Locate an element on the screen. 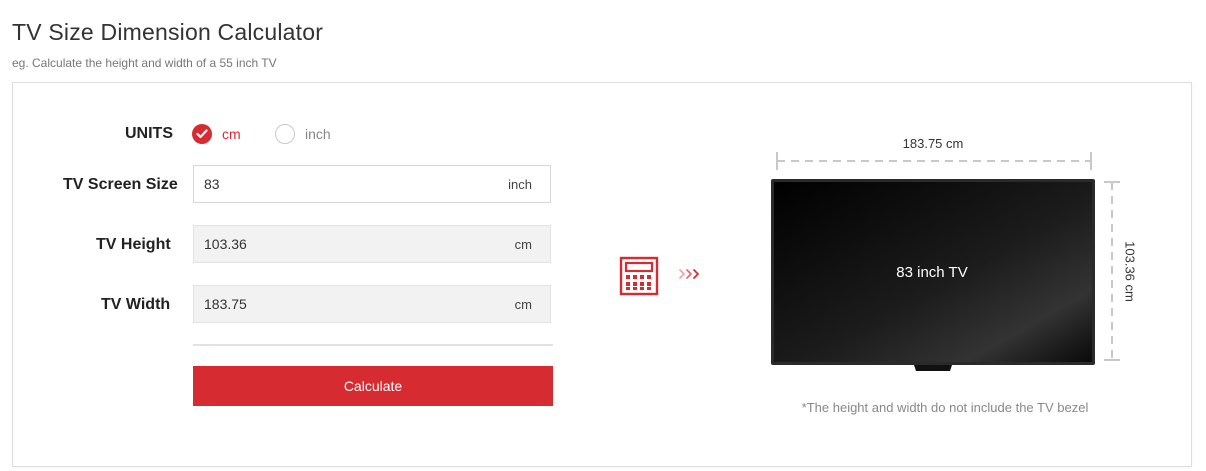  tv-height-value: 103.36 is located at coordinates (225, 244).